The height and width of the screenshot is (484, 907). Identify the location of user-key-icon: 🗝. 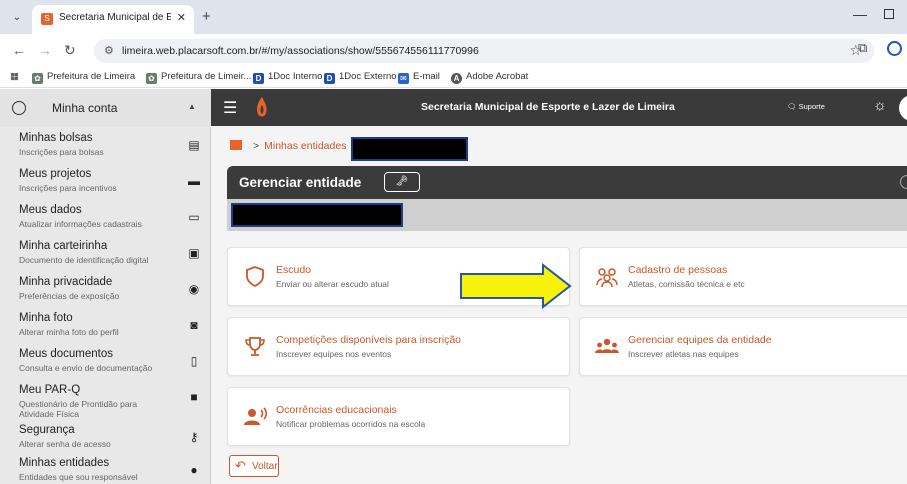
(402, 182).